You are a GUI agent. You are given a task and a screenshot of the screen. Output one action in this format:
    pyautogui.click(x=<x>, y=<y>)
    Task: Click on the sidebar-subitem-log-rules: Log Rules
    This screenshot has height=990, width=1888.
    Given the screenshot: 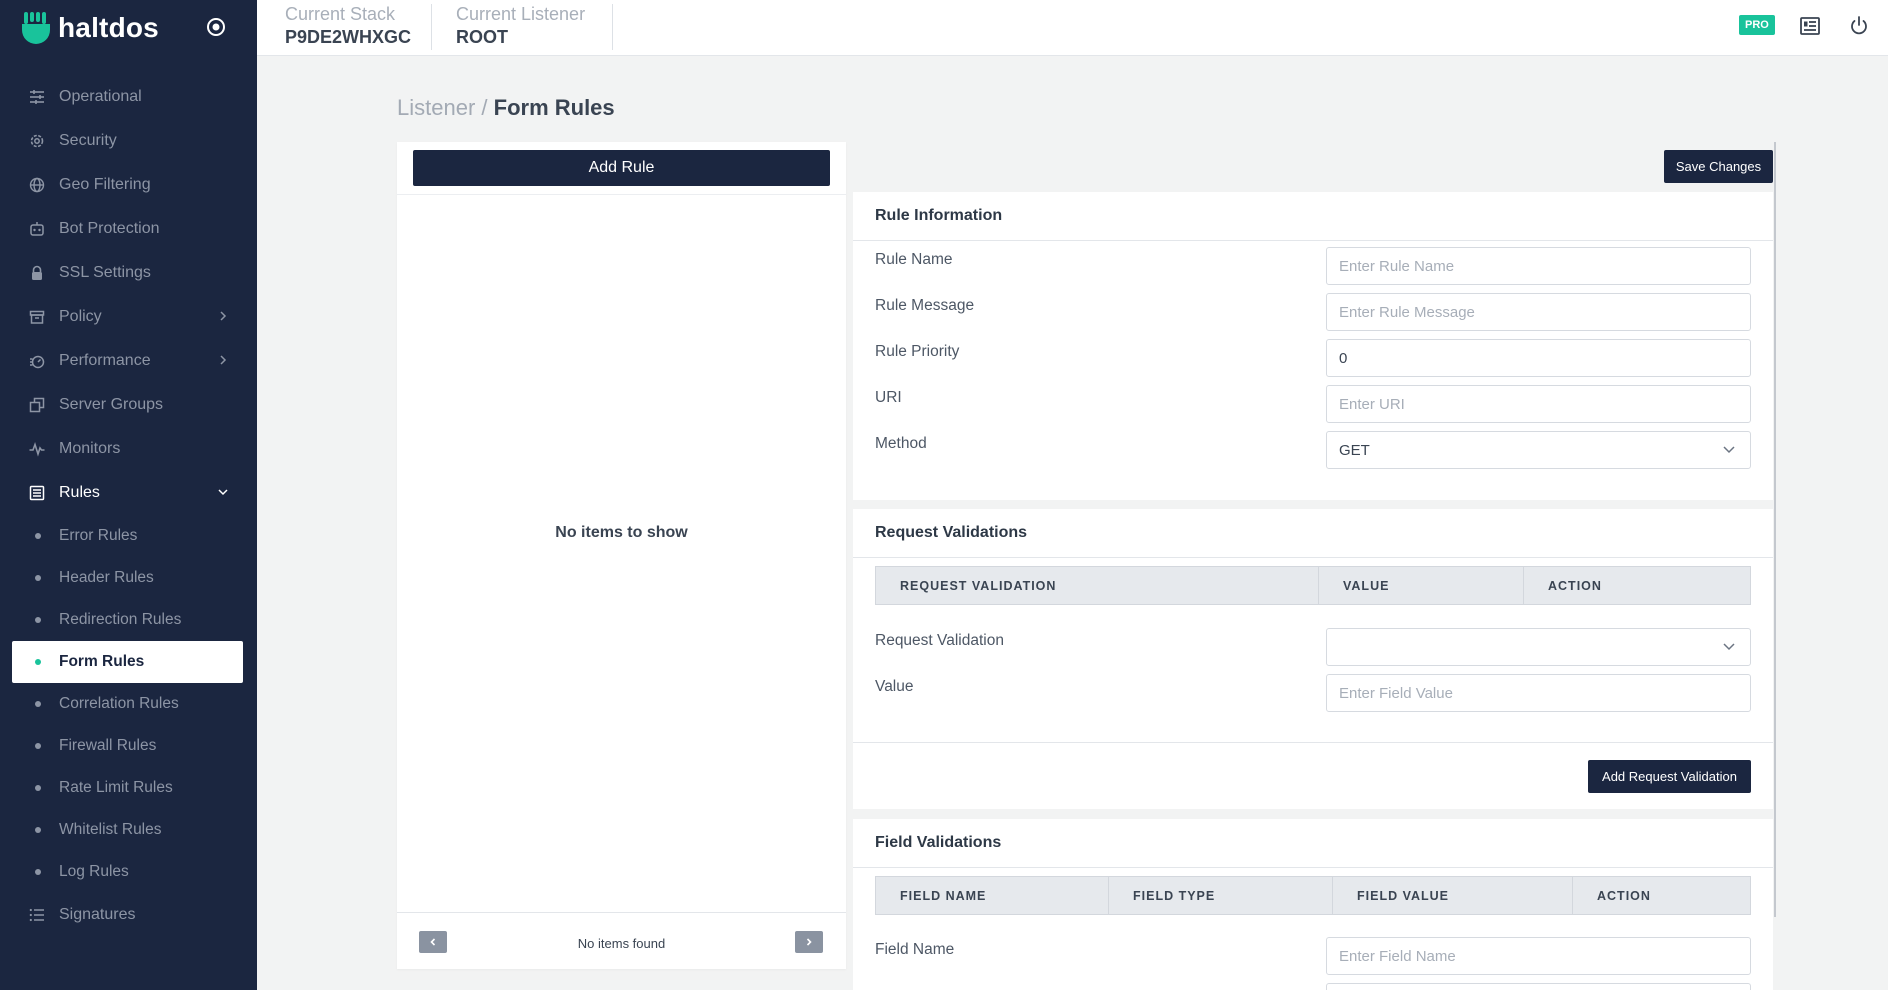 What is the action you would take?
    pyautogui.click(x=128, y=872)
    